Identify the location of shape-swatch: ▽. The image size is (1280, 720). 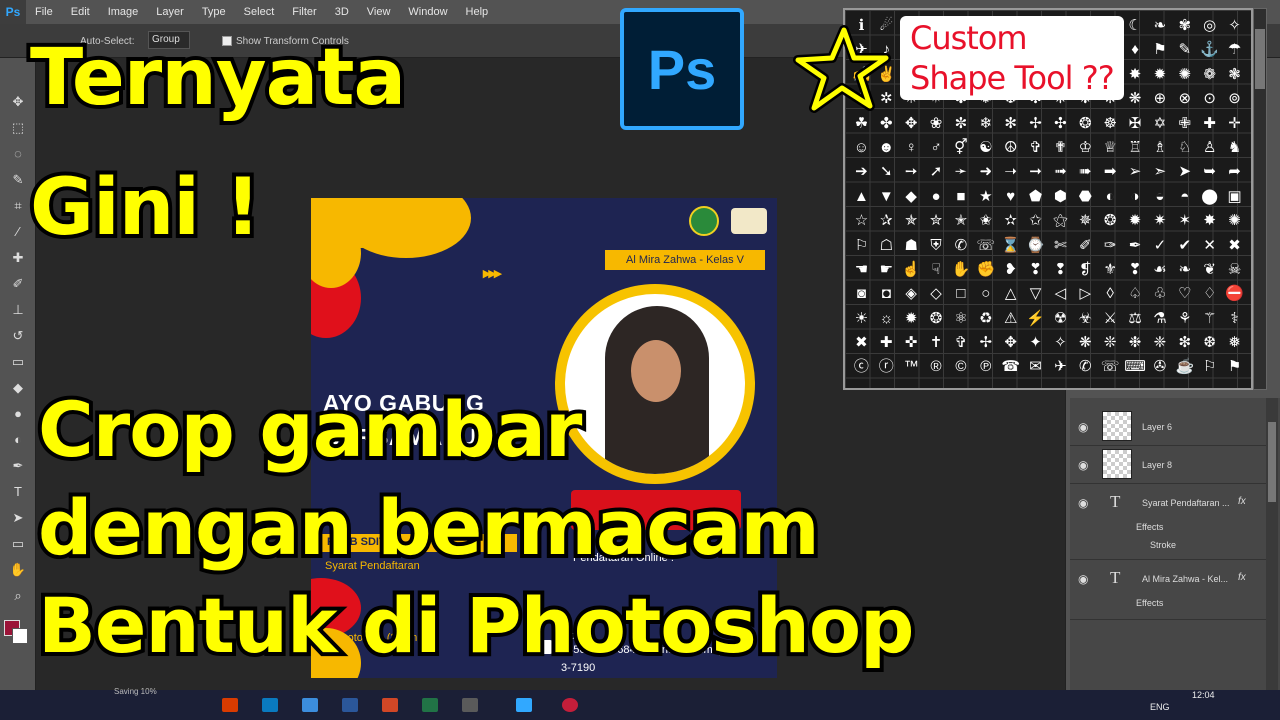
(1035, 294).